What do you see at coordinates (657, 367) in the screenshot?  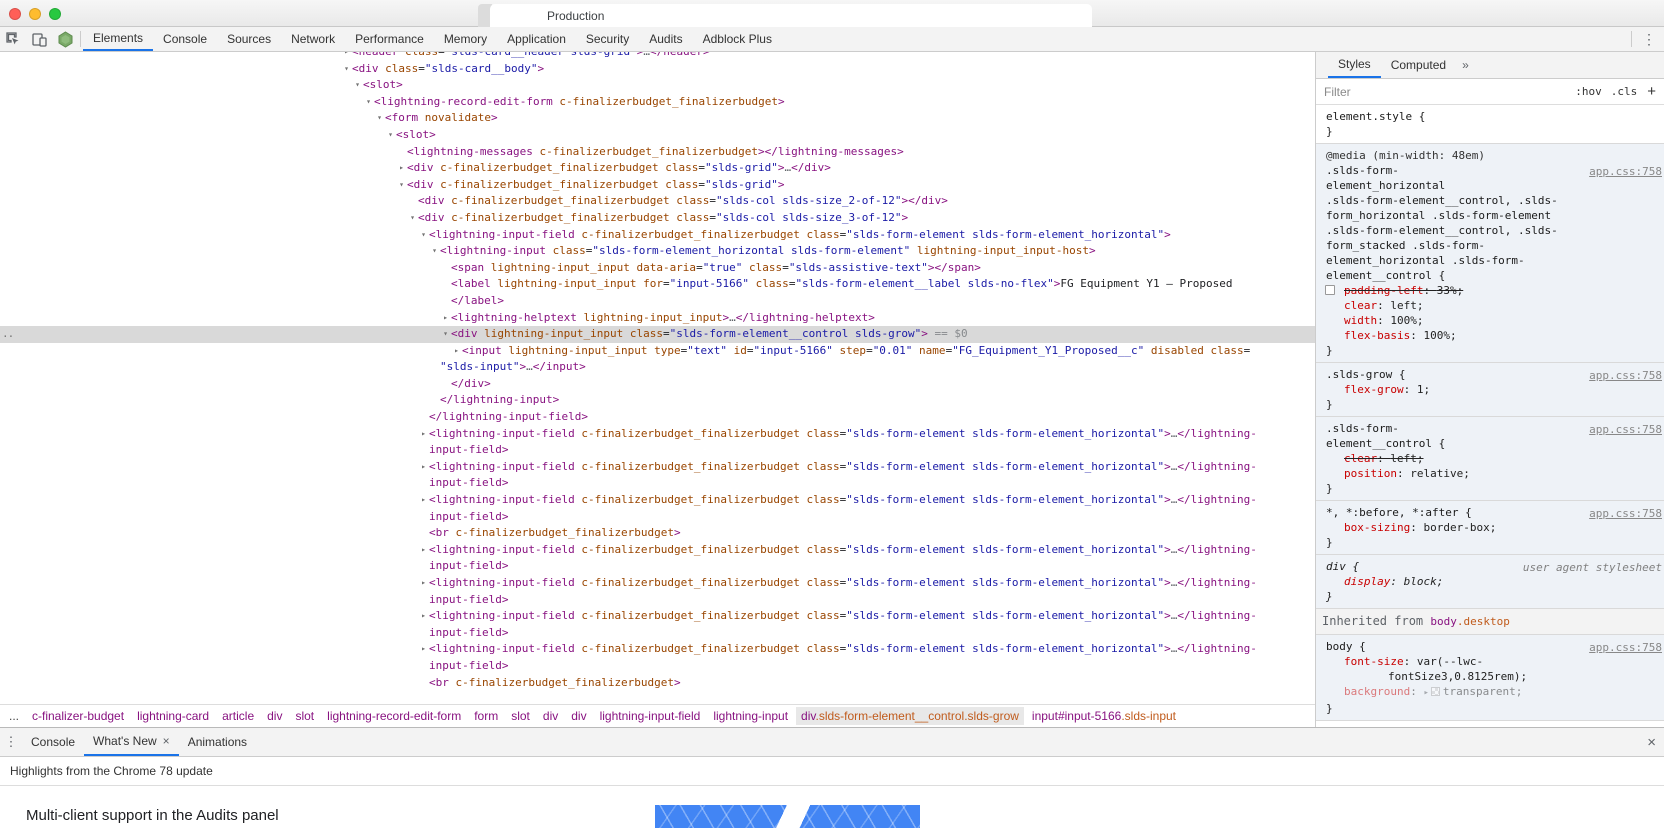 I see `tree-node: "slds-input">…</input>` at bounding box center [657, 367].